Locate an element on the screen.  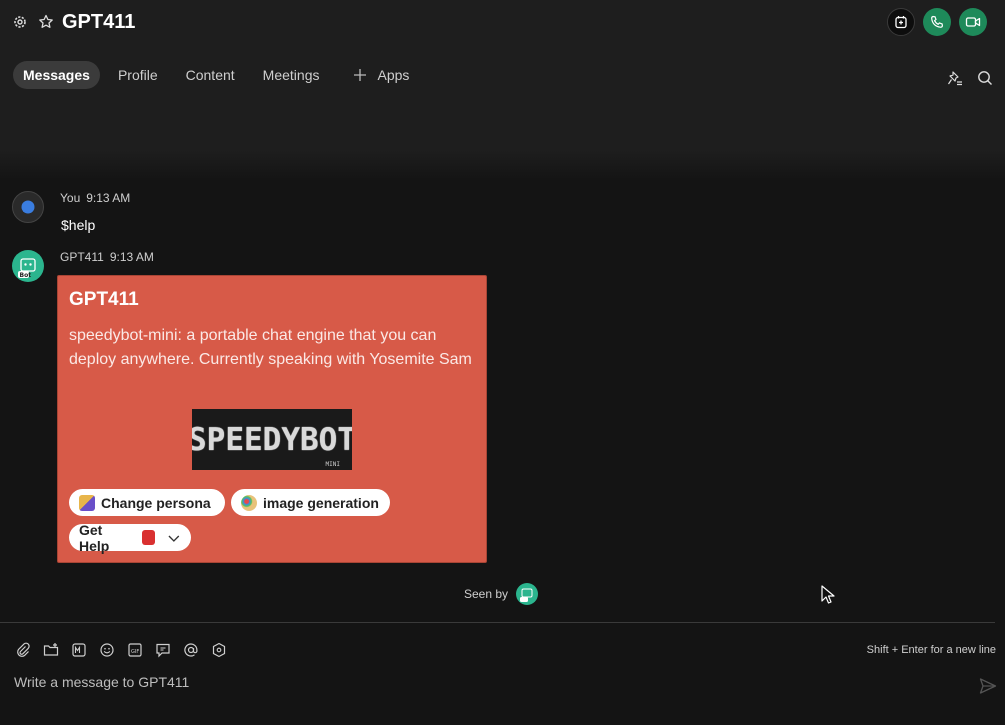
siren-icon is located at coordinates (148, 537).